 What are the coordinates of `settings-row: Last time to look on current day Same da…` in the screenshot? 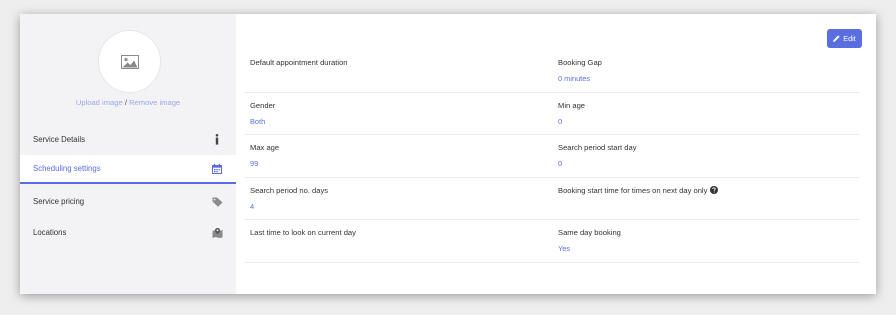 It's located at (552, 241).